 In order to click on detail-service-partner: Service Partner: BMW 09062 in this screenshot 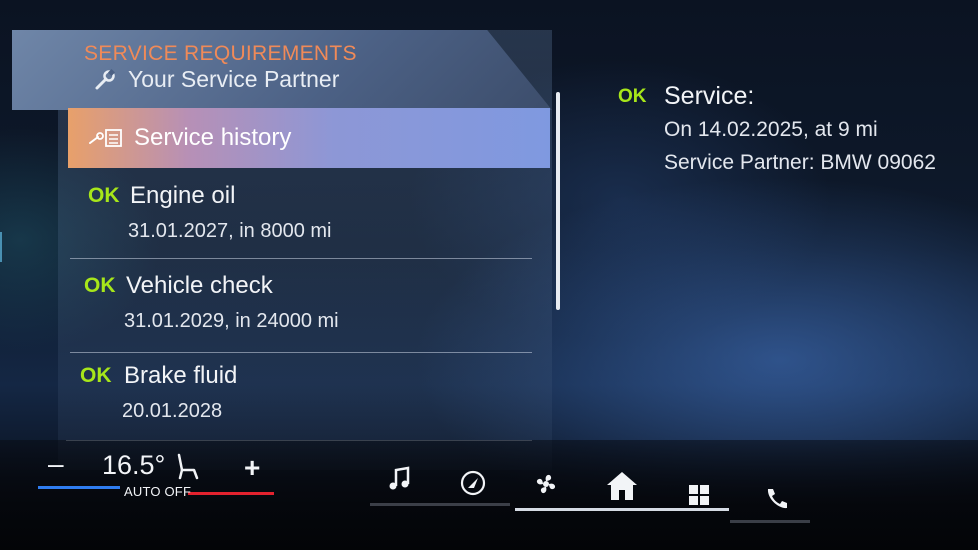, I will do `click(800, 162)`.